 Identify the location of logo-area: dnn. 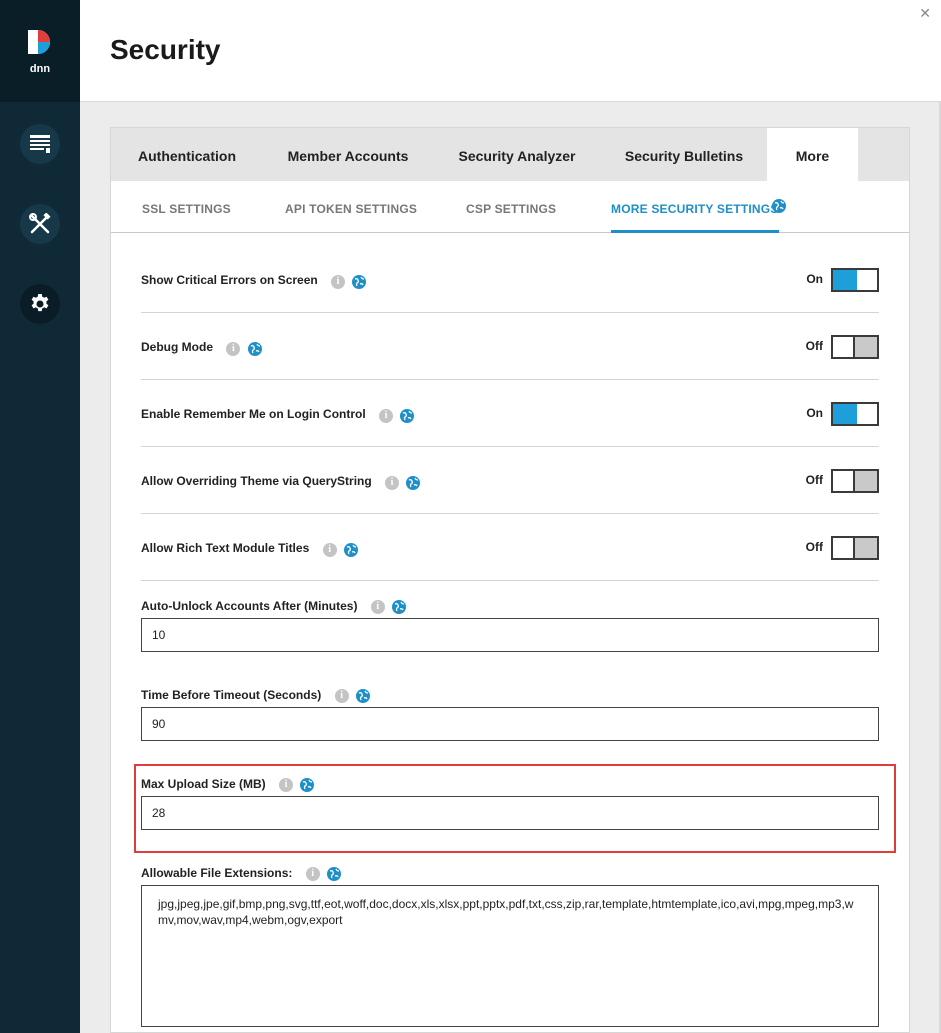
(40, 51).